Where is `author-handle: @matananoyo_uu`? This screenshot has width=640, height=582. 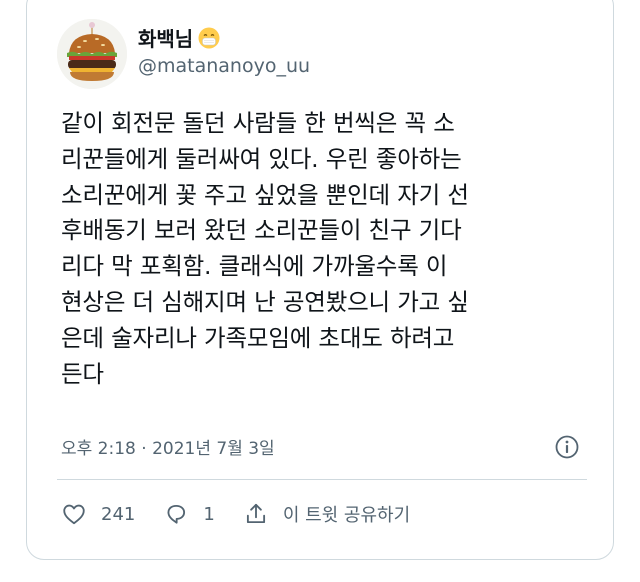 author-handle: @matananoyo_uu is located at coordinates (224, 66).